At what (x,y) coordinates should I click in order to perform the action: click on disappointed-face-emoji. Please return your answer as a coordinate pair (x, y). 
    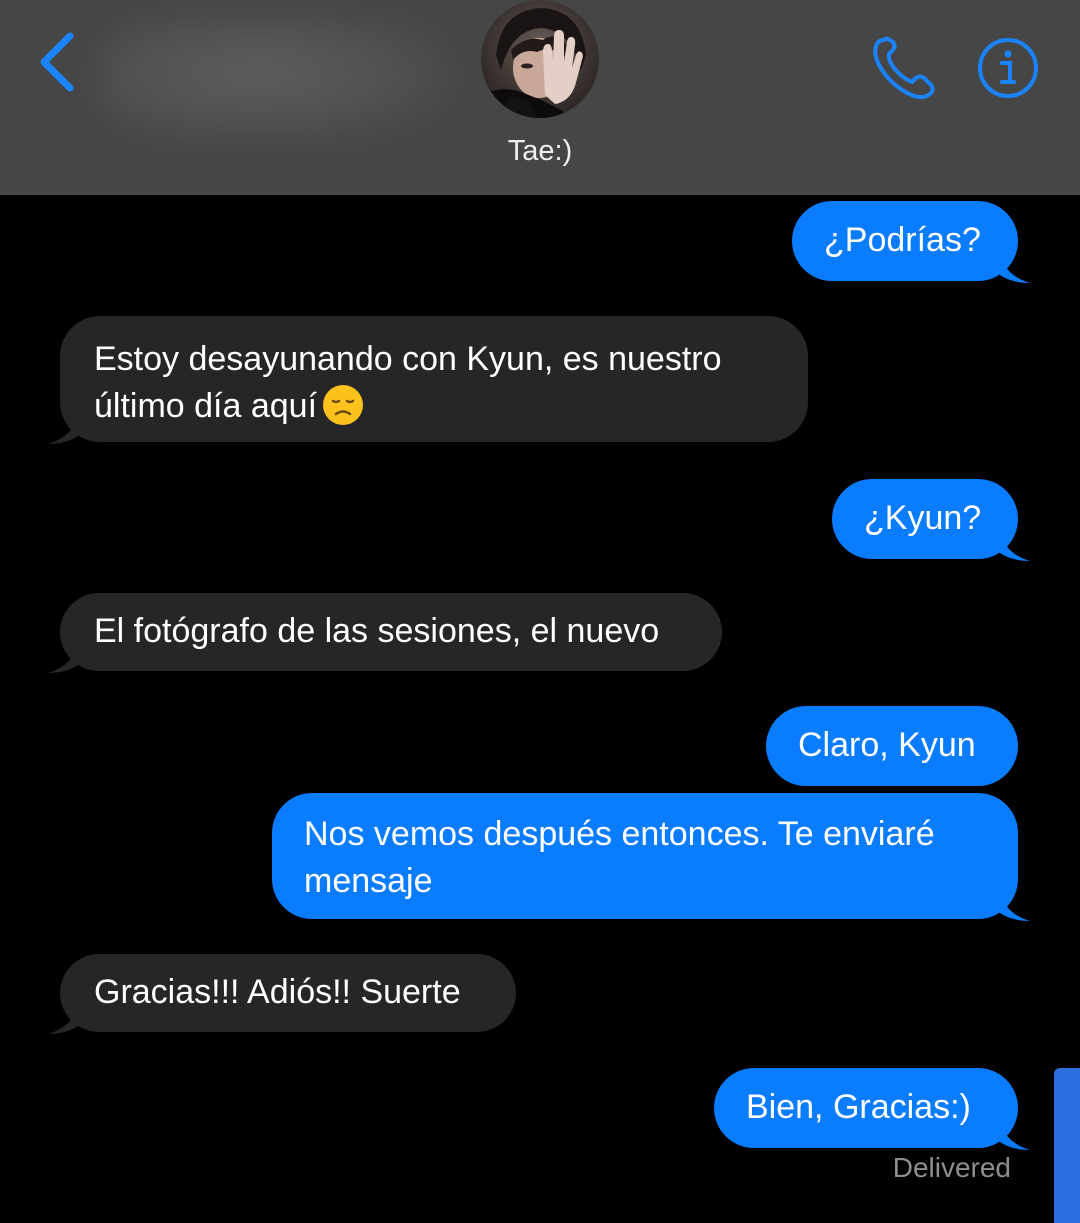
    Looking at the image, I should click on (343, 405).